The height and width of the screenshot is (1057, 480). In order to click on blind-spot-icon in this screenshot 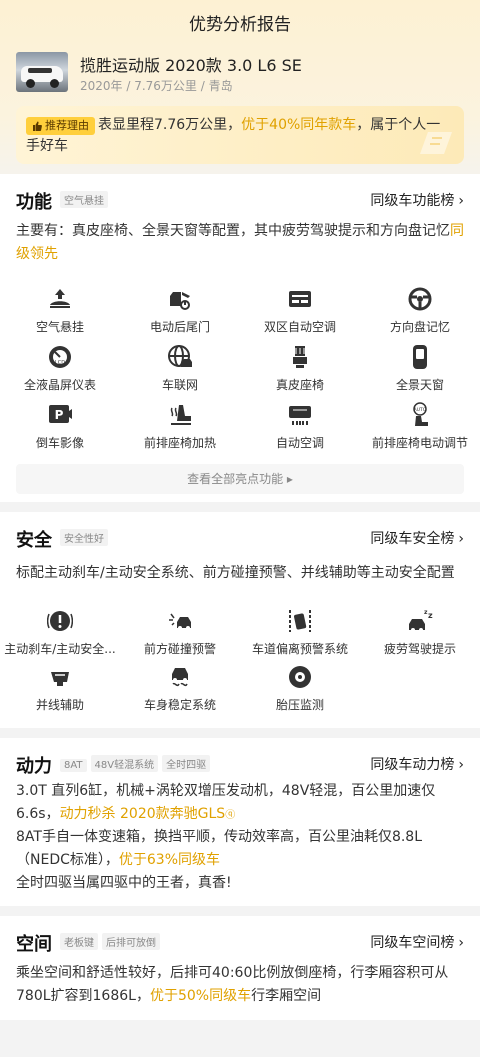, I will do `click(60, 679)`.